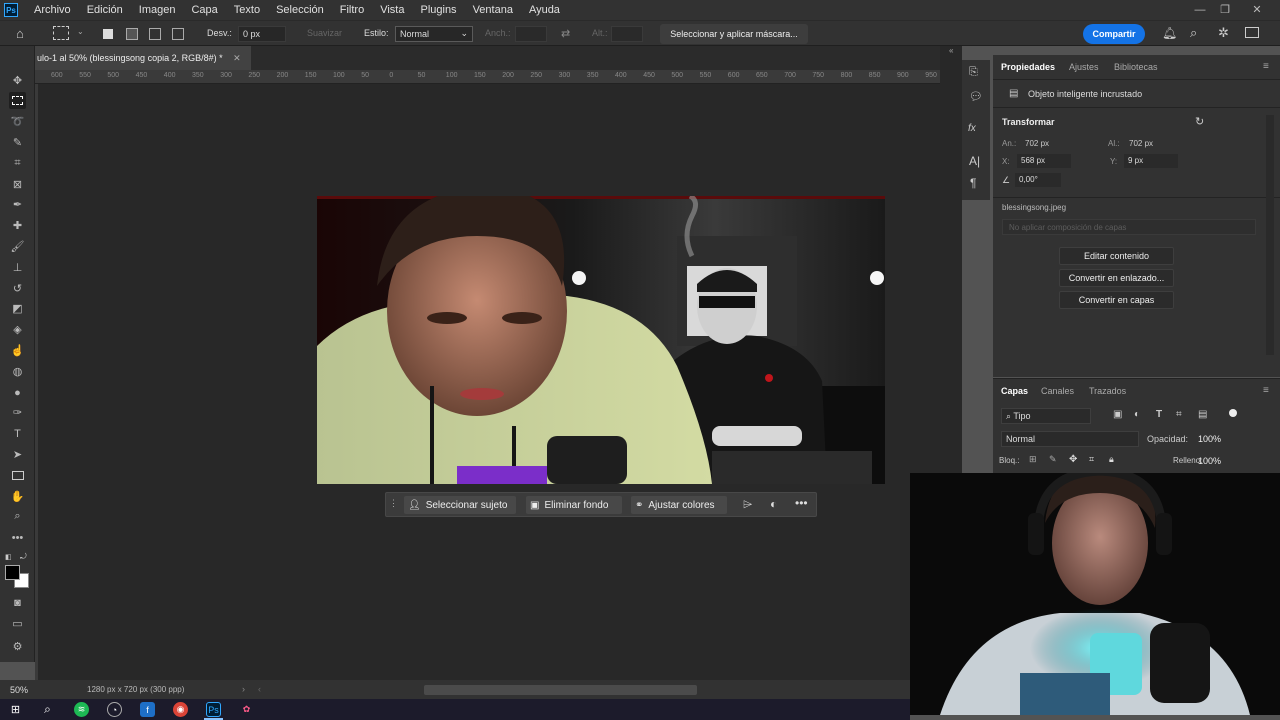 The image size is (1280, 720). I want to click on healing-brush-tool-icon: ✚, so click(17, 225).